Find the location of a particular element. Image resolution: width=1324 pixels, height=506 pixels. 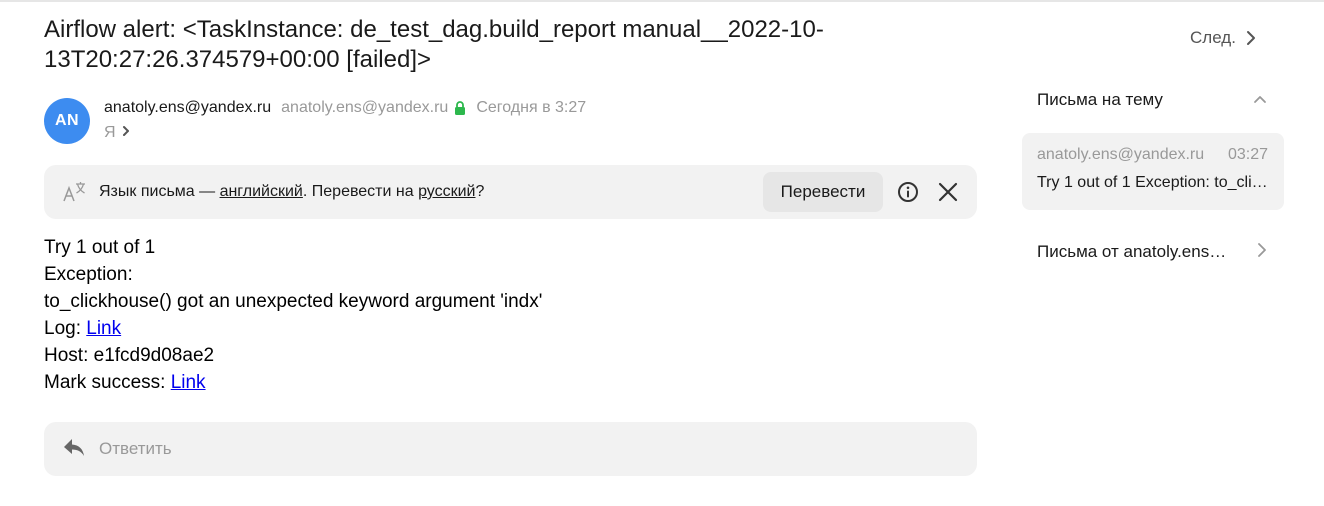

thread-section-title: Письма на тему is located at coordinates (1100, 99).